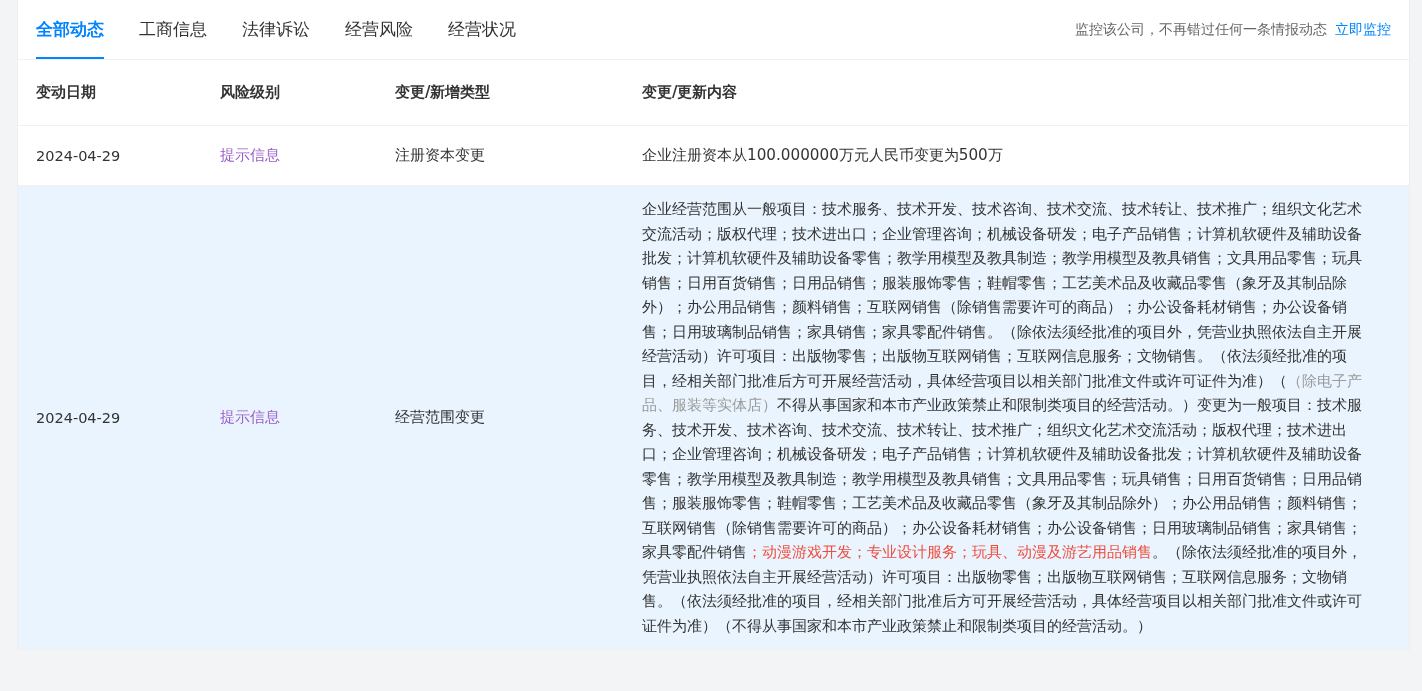 Image resolution: width=1422 pixels, height=691 pixels. Describe the element at coordinates (823, 156) in the screenshot. I see `change-content: 企业注册资本从100.000000万元人民币变更为500万` at that location.